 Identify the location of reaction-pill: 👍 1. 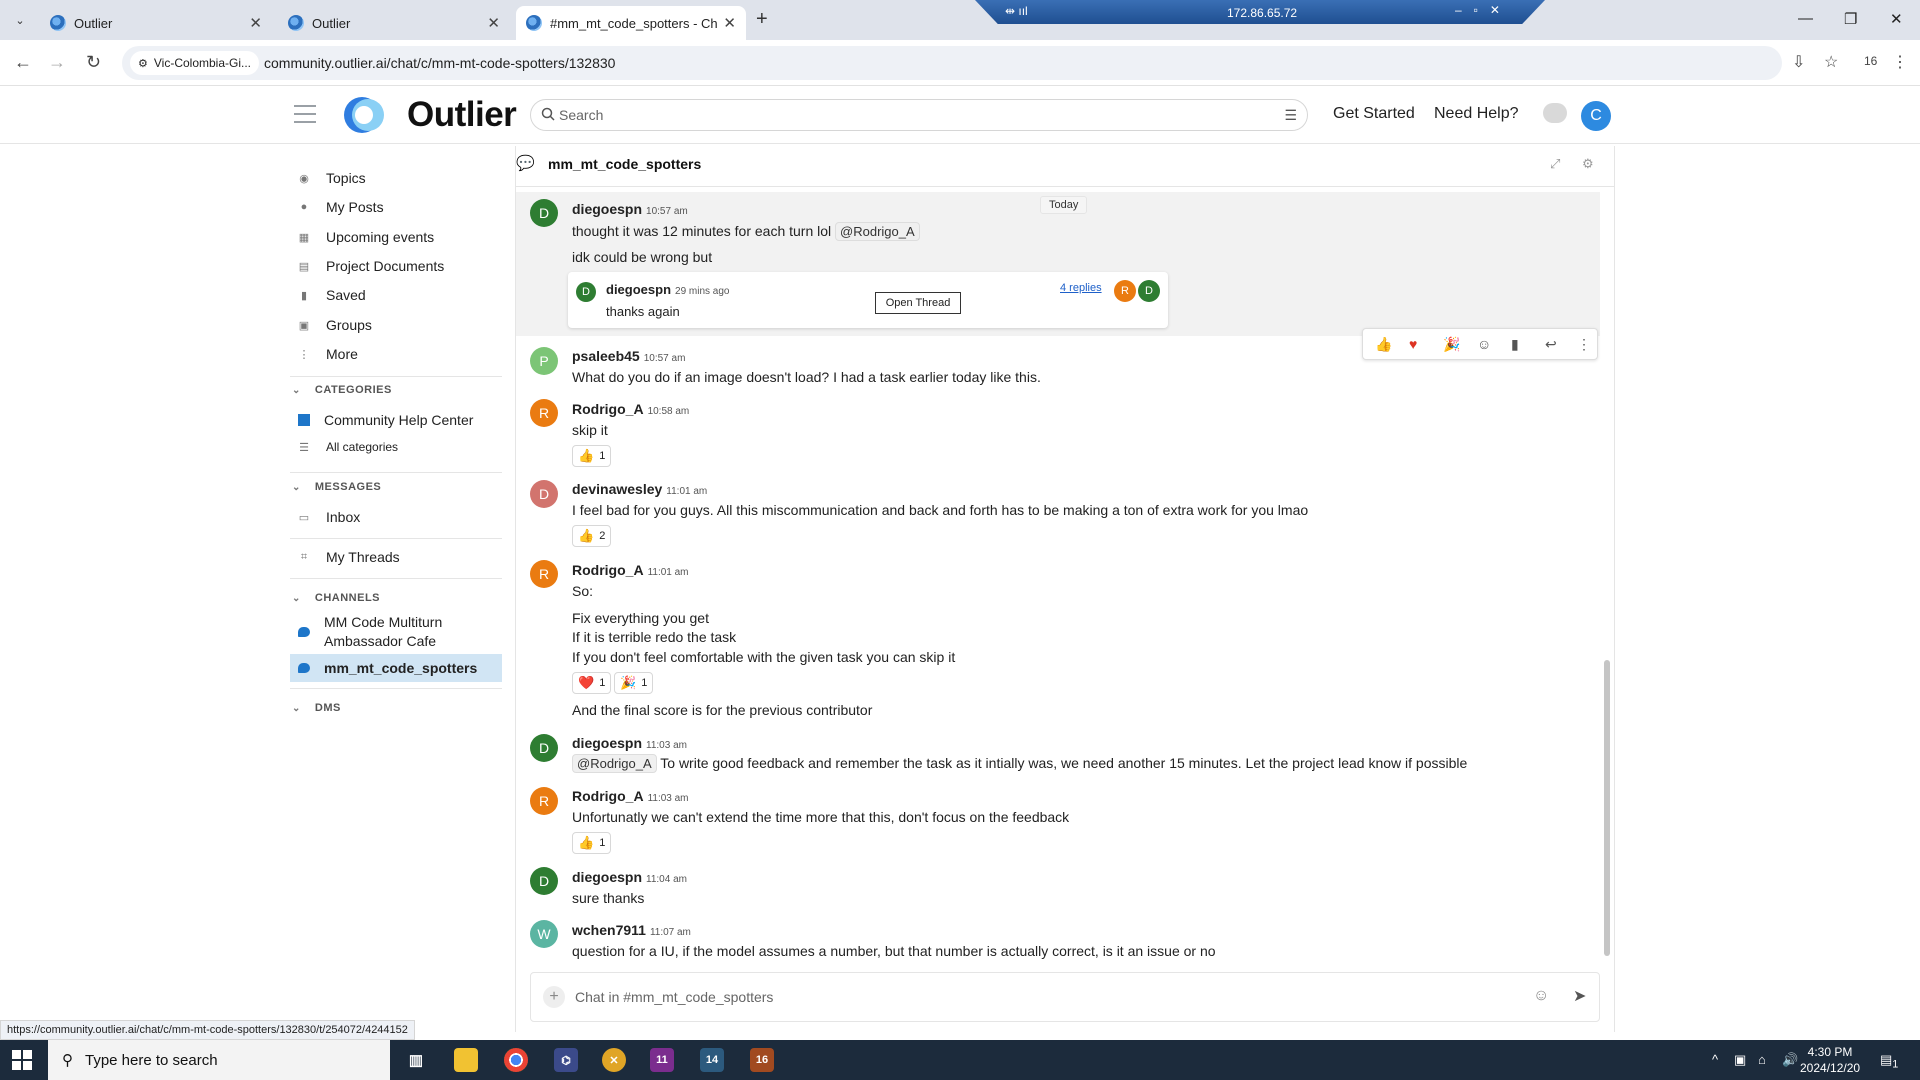
(592, 456).